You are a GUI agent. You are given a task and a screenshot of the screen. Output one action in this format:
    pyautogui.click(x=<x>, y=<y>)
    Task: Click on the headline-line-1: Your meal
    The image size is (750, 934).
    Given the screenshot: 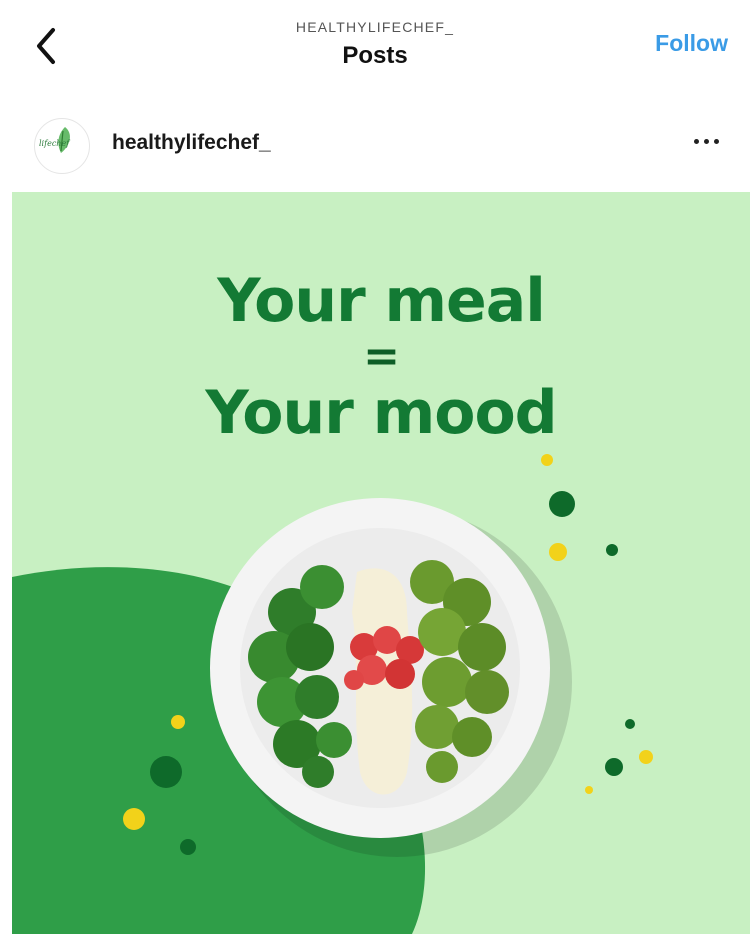 What is the action you would take?
    pyautogui.click(x=381, y=301)
    